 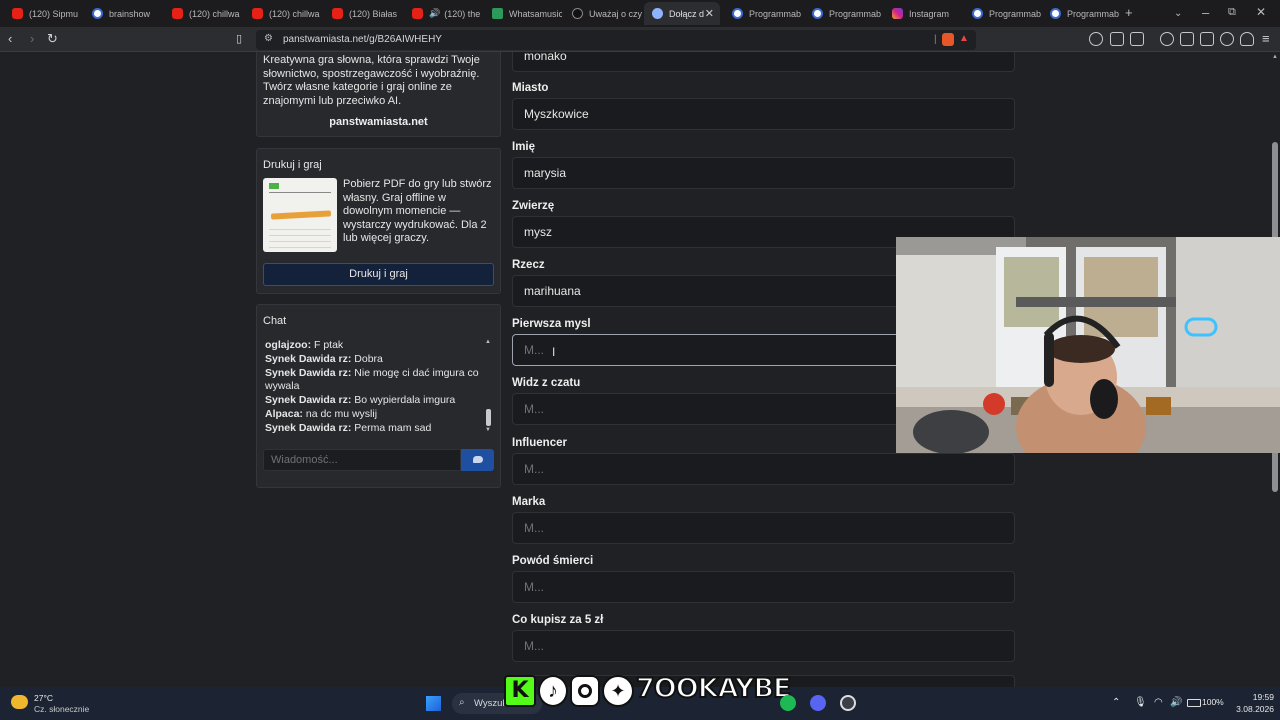 What do you see at coordinates (529, 502) in the screenshot?
I see `field-label-marka: Marka` at bounding box center [529, 502].